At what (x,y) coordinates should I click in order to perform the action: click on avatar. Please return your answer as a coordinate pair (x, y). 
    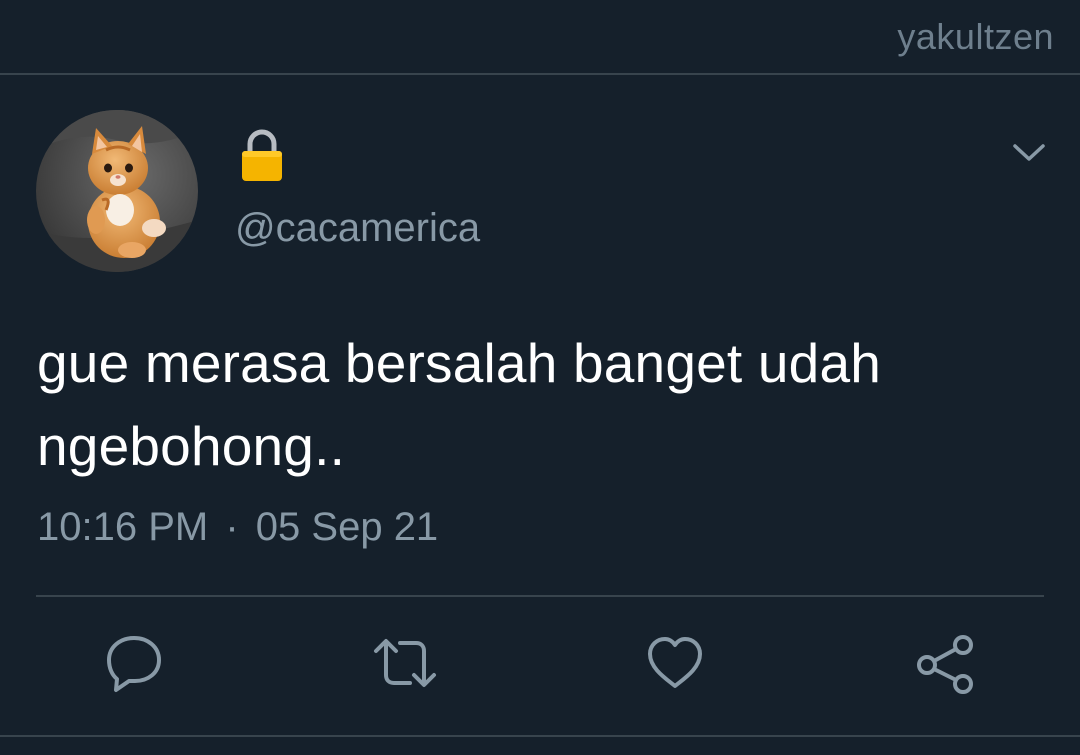
    Looking at the image, I should click on (117, 191).